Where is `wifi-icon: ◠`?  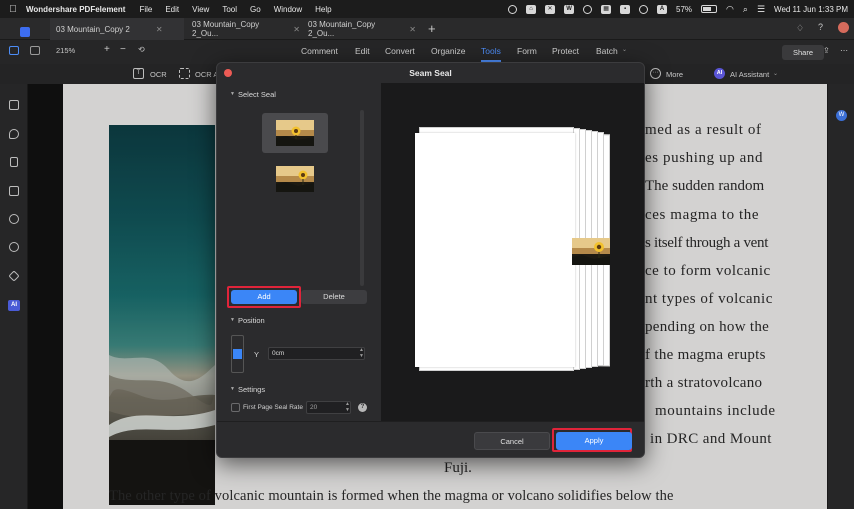 wifi-icon: ◠ is located at coordinates (730, 9).